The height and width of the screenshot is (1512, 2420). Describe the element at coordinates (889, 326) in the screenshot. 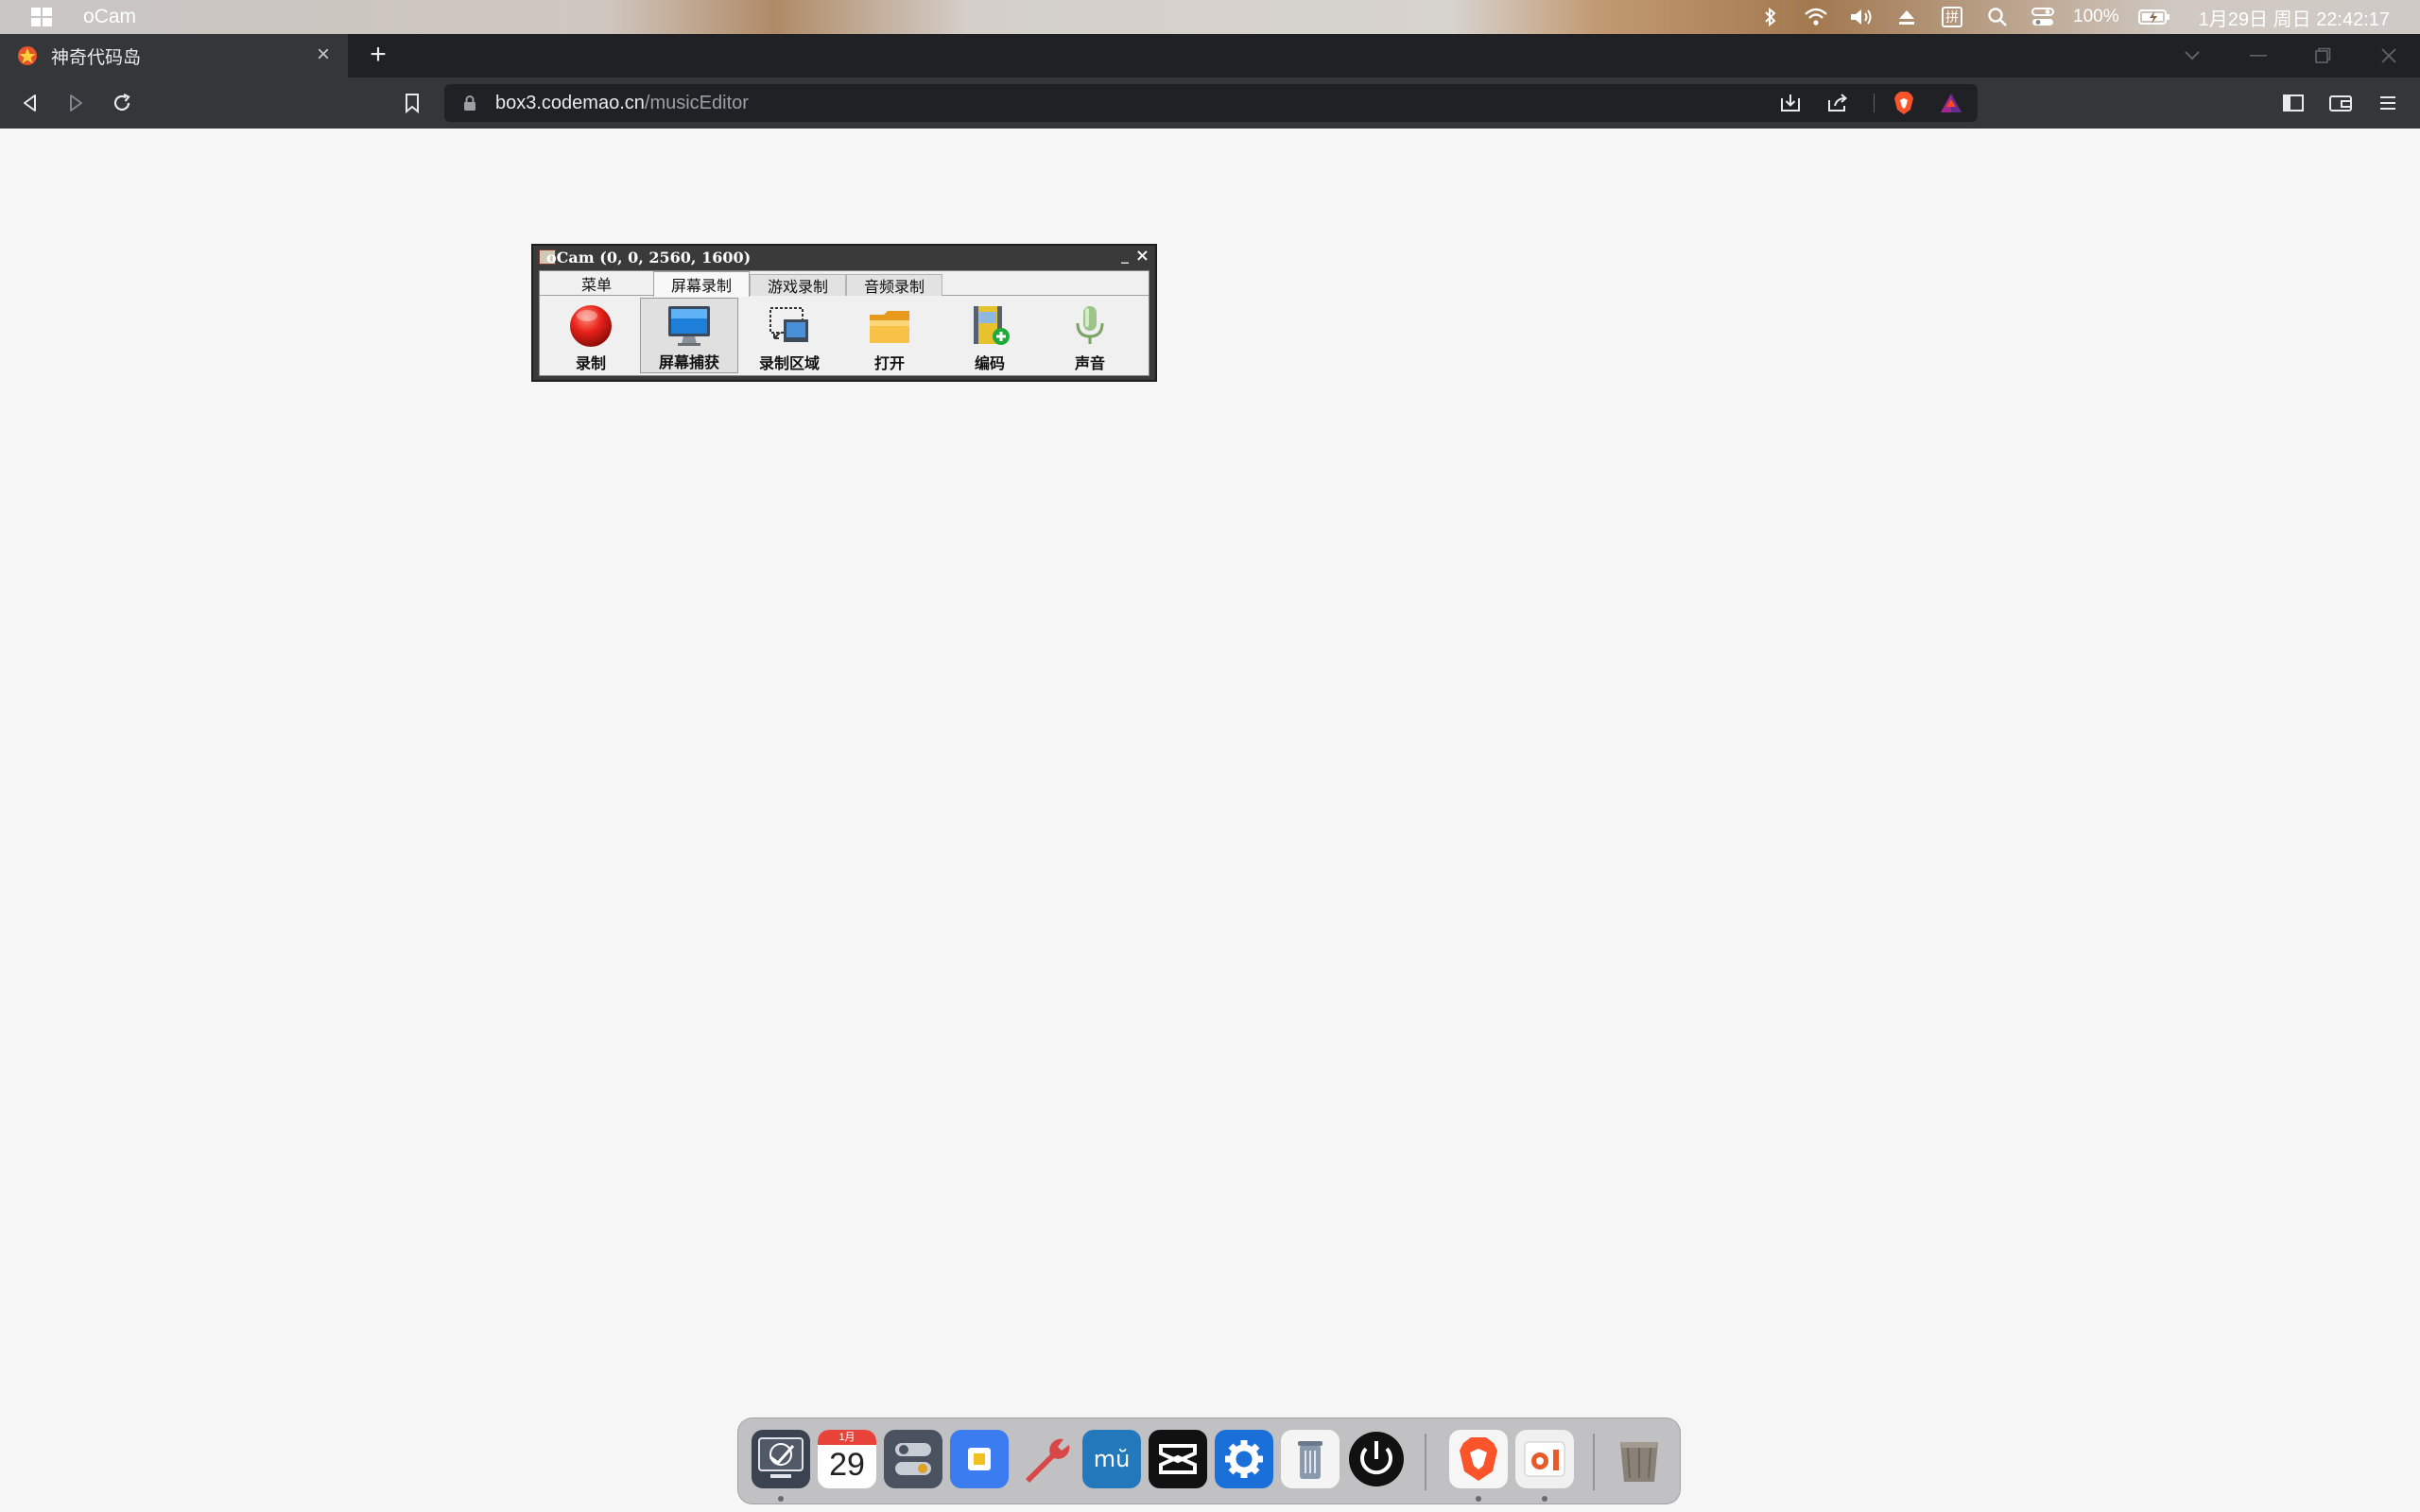

I see `folder-icon` at that location.